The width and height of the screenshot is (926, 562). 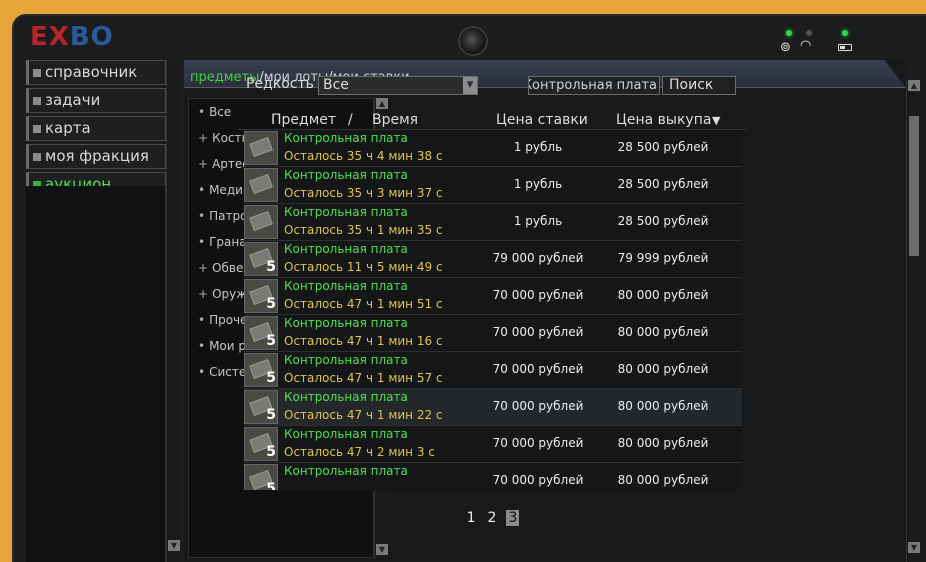 What do you see at coordinates (96, 156) in the screenshot?
I see `menu-item-3: моя фракция` at bounding box center [96, 156].